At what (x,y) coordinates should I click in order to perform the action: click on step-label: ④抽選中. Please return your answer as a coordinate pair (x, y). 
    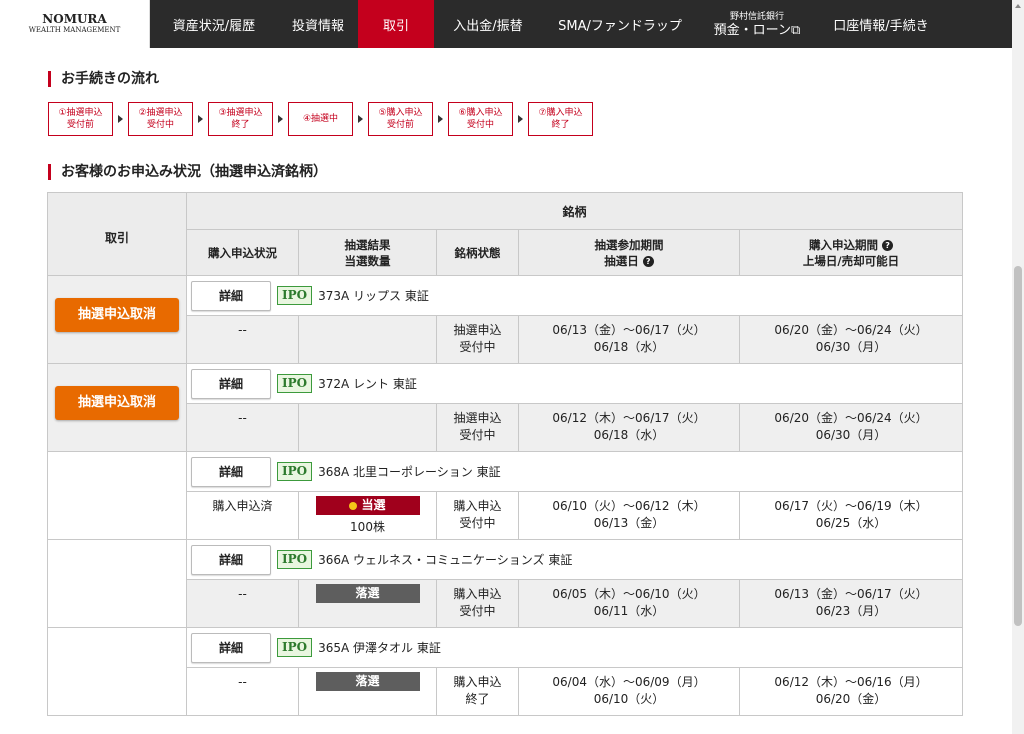
    Looking at the image, I should click on (320, 119).